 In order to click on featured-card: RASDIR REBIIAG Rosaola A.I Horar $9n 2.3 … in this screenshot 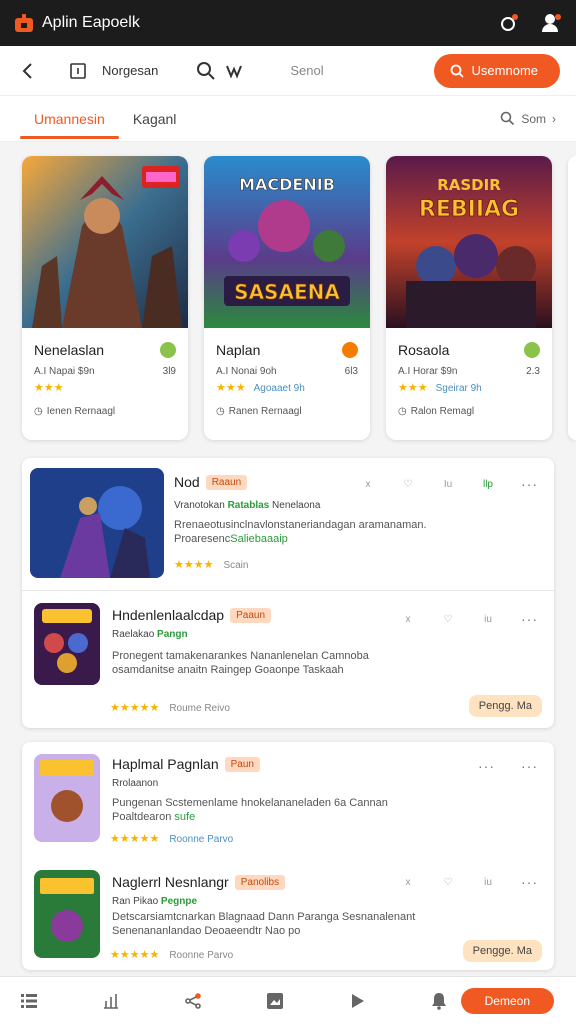, I will do `click(469, 298)`.